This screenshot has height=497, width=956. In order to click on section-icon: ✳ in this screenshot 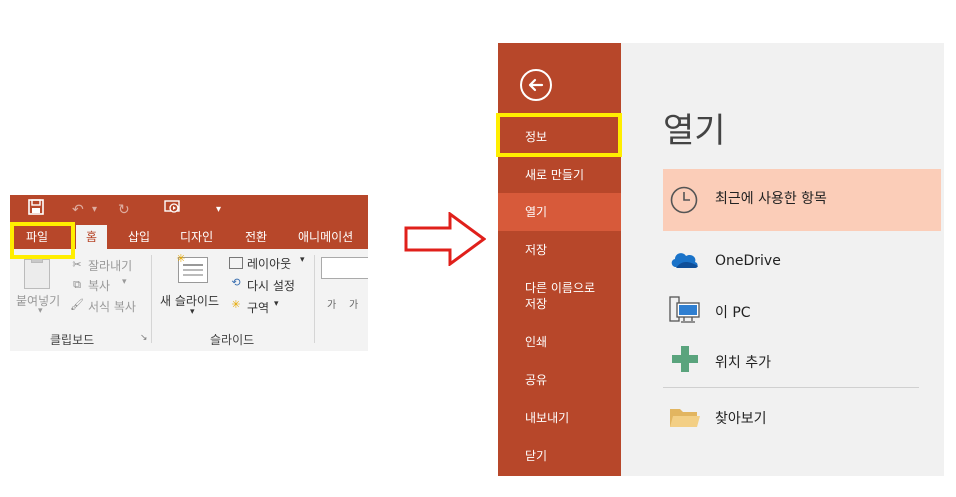, I will do `click(236, 304)`.